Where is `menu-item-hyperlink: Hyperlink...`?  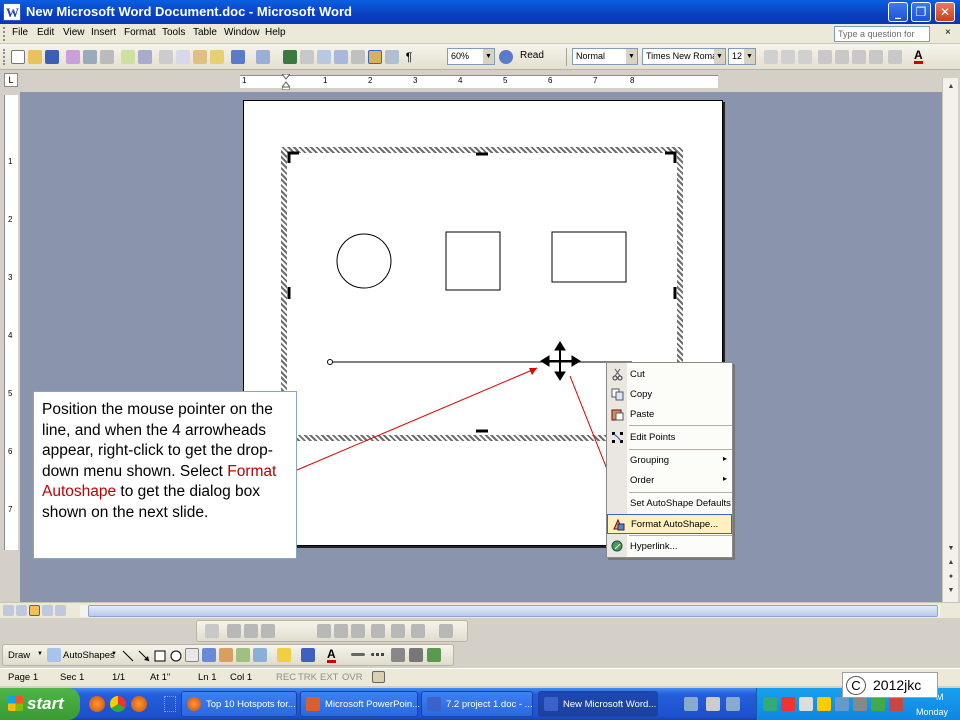 menu-item-hyperlink: Hyperlink... is located at coordinates (669, 547).